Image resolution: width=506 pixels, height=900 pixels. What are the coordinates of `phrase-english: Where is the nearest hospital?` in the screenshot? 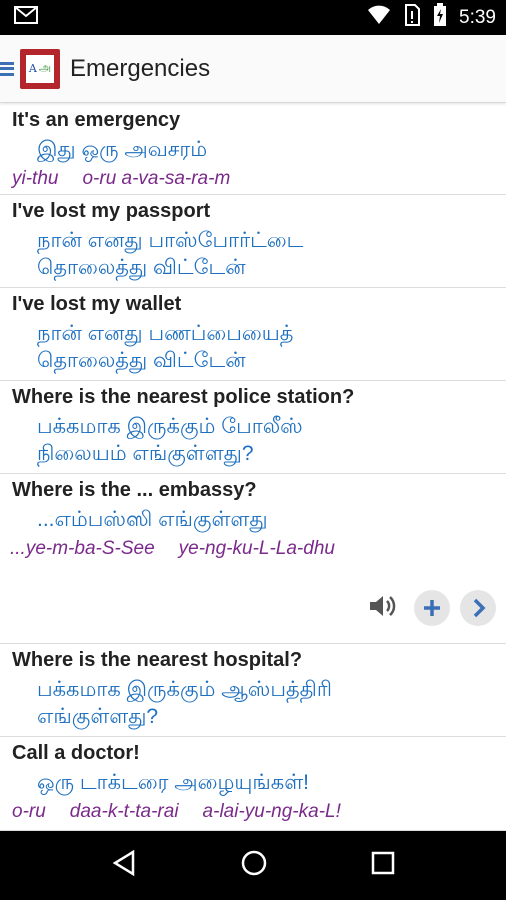 It's located at (157, 660).